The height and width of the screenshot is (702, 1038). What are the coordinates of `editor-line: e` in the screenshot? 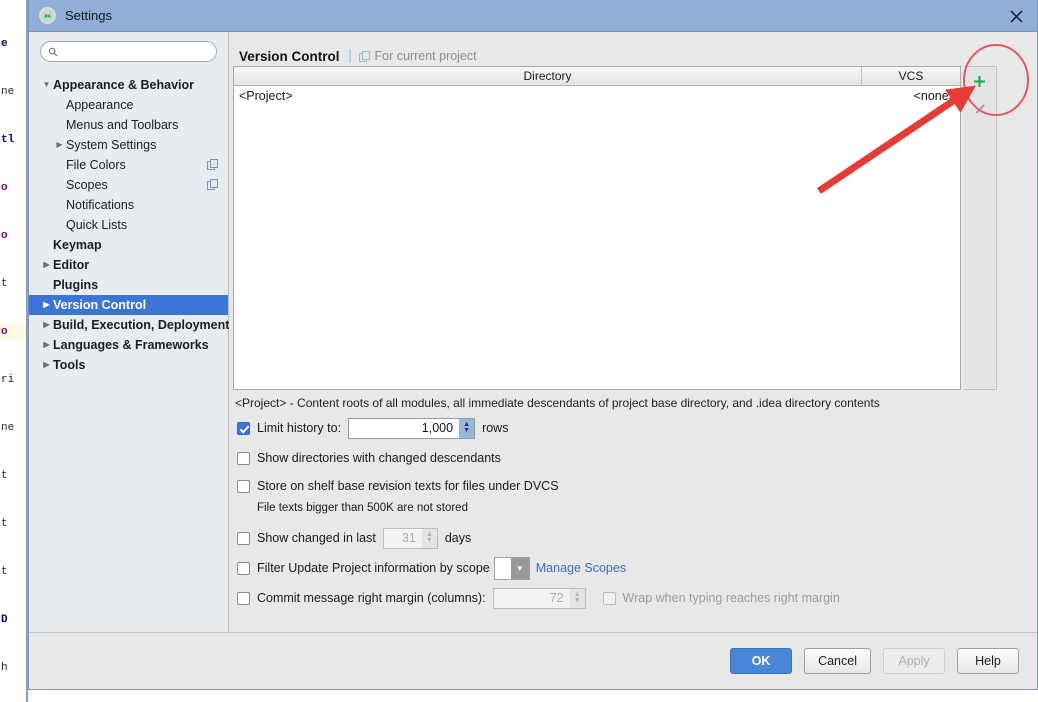 It's located at (4, 44).